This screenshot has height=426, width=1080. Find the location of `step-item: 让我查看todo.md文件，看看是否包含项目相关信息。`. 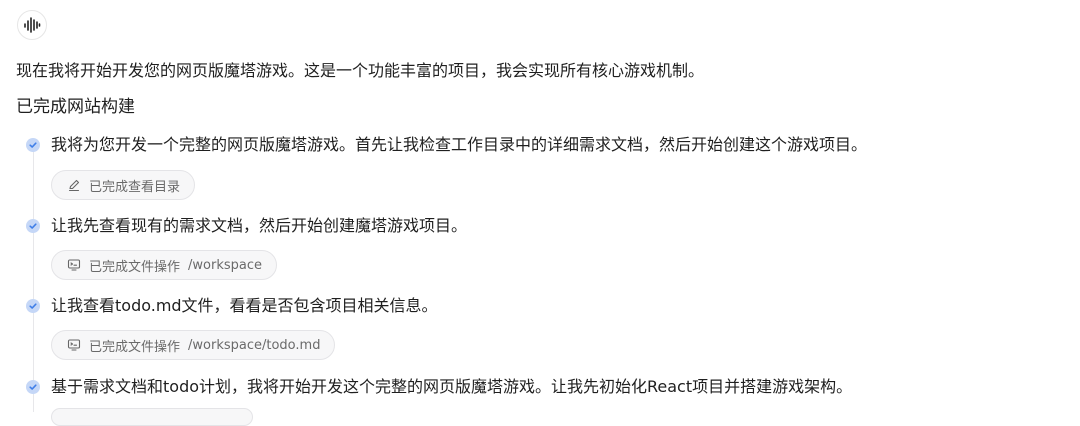

step-item: 让我查看todo.md文件，看看是否包含项目相关信息。 is located at coordinates (232, 306).